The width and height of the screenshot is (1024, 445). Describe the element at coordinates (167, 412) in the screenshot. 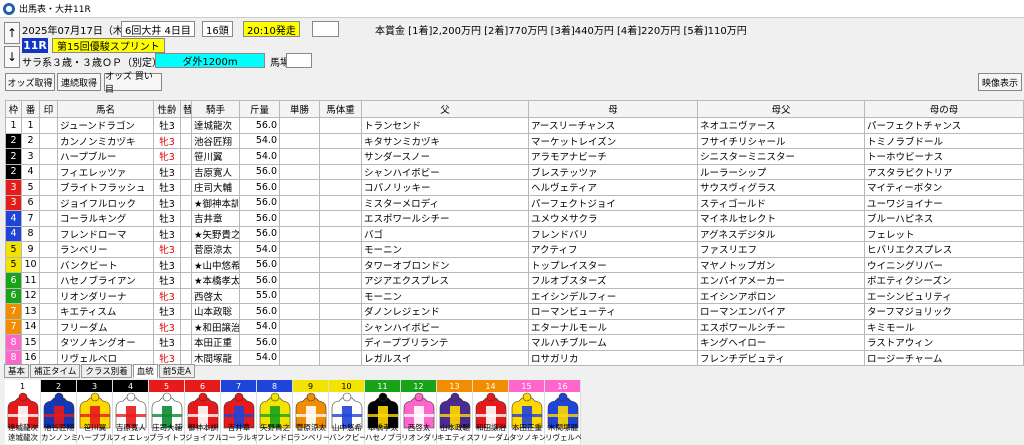

I see `silk-card: 5 ブライトフ 庄司大輔` at that location.